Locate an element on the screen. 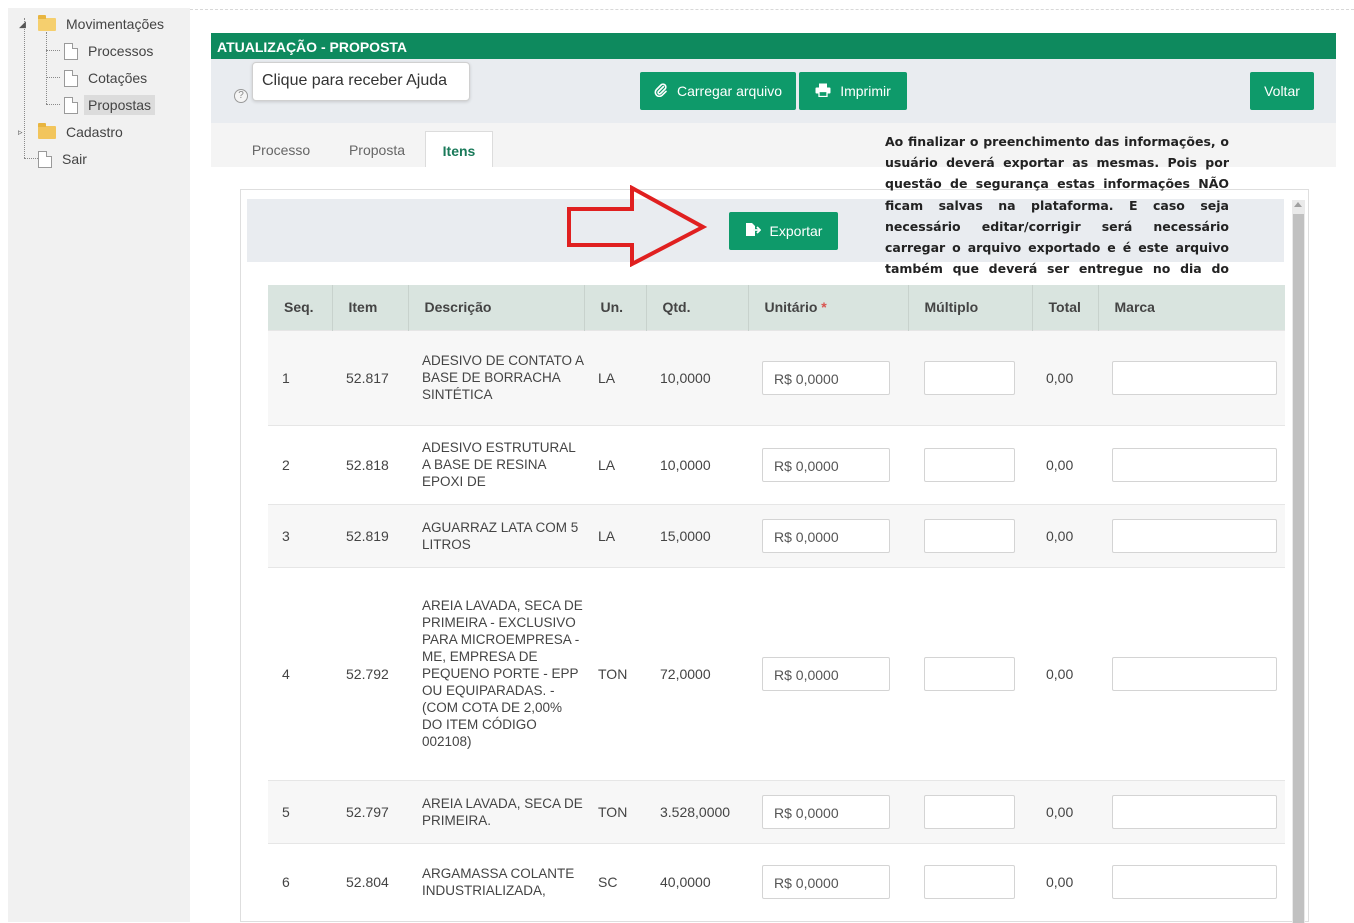 The width and height of the screenshot is (1354, 923). cell-qtd: 3.528,0000 is located at coordinates (697, 811).